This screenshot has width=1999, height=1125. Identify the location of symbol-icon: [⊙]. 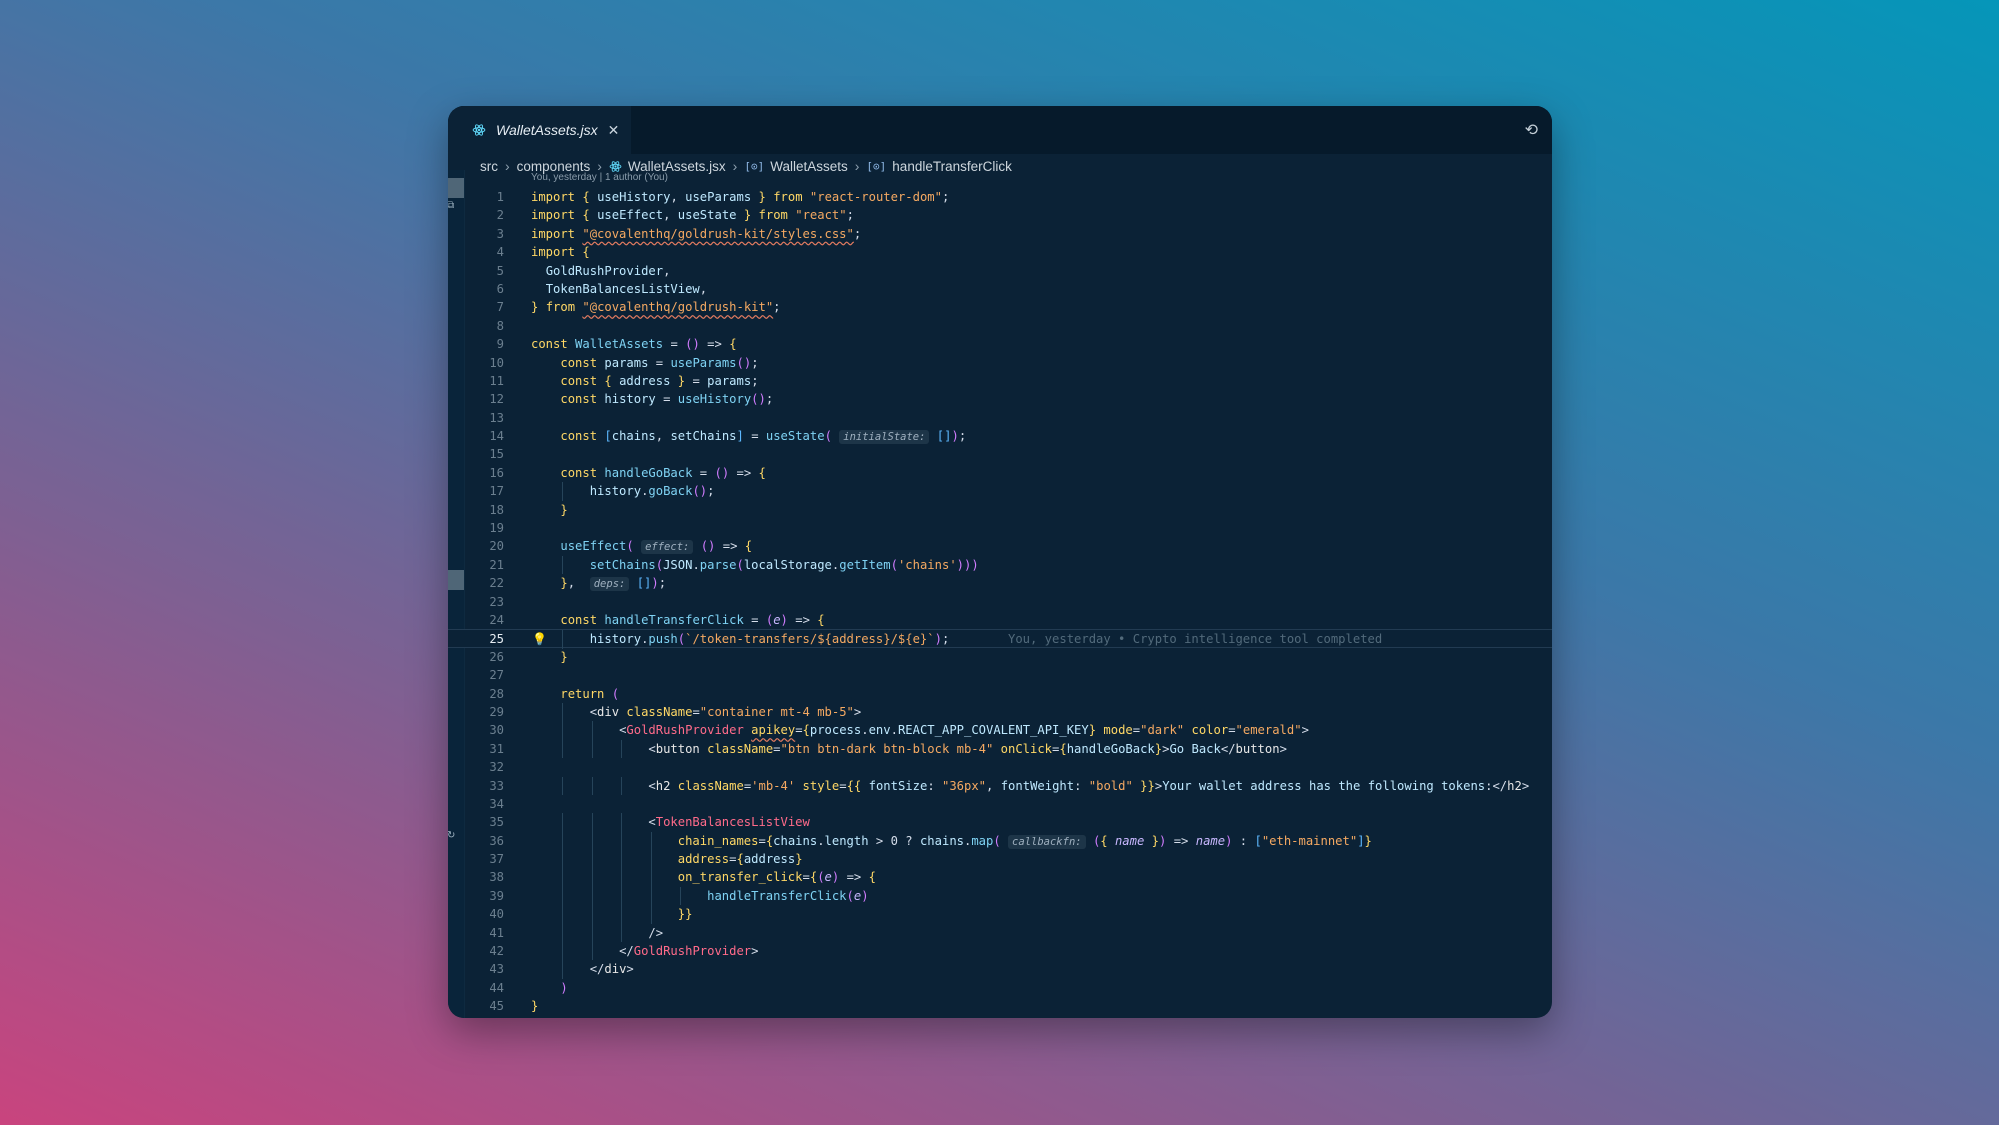
(754, 166).